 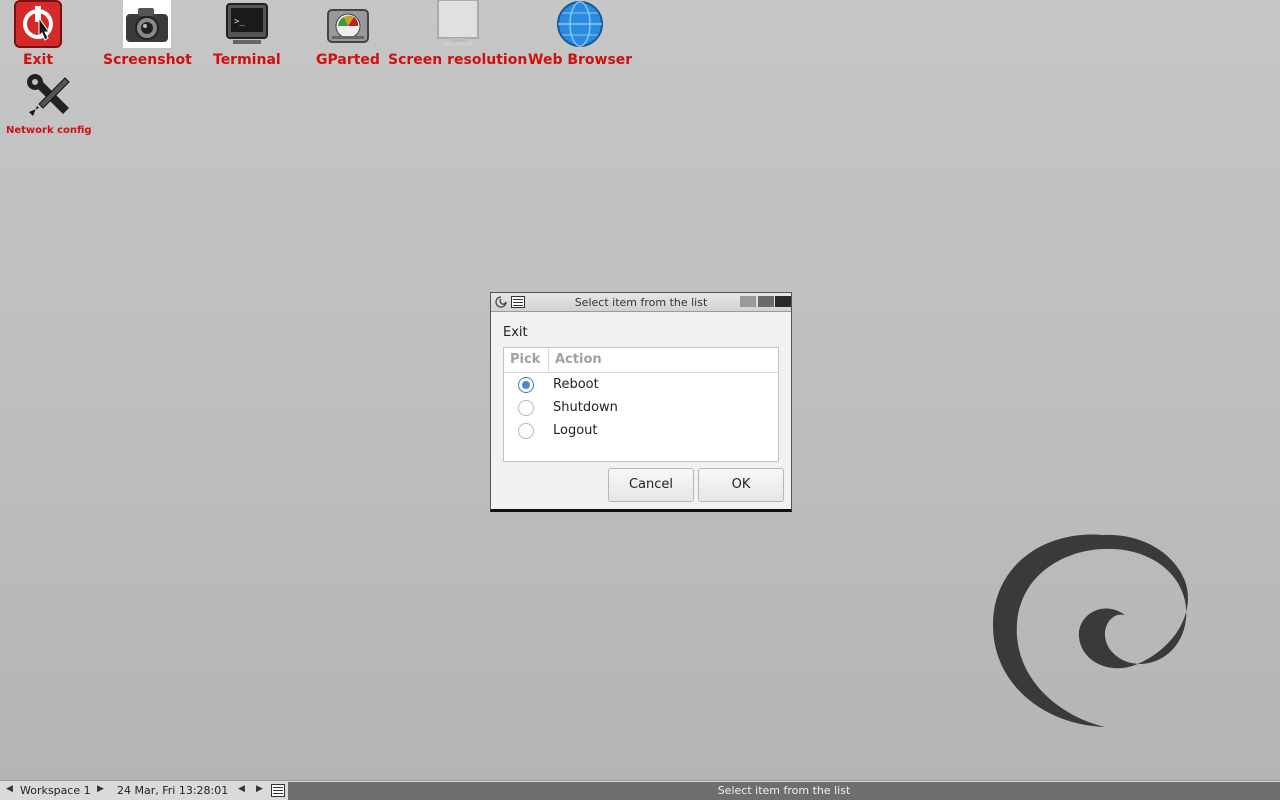 What do you see at coordinates (641, 360) in the screenshot?
I see `list-header: Pick Action` at bounding box center [641, 360].